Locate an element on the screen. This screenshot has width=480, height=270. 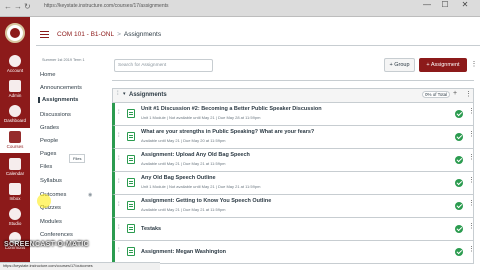
rail-label: Dashboard is located at coordinates (14, 120).